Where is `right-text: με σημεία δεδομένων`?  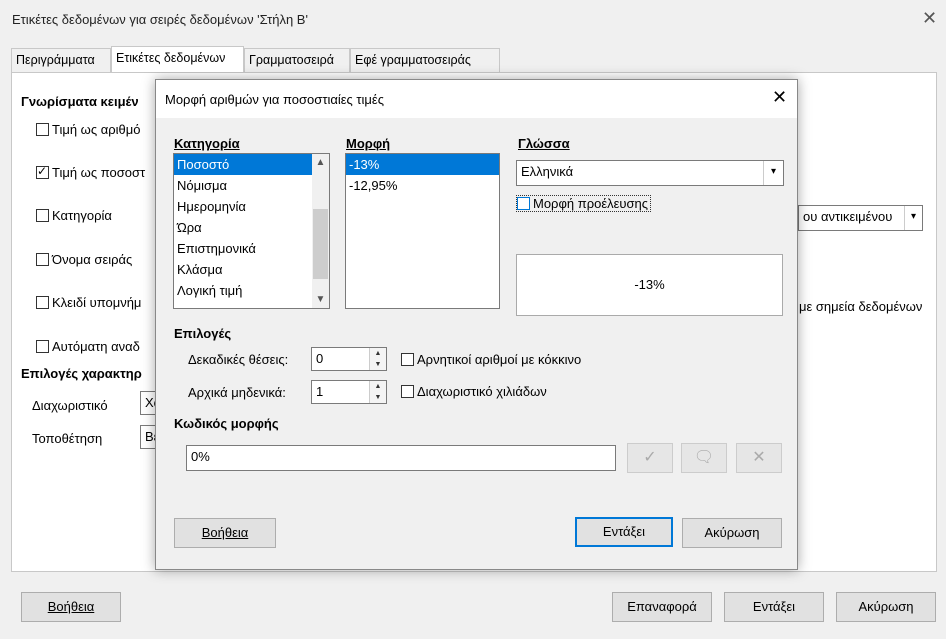
right-text: με σημεία δεδομένων is located at coordinates (861, 306).